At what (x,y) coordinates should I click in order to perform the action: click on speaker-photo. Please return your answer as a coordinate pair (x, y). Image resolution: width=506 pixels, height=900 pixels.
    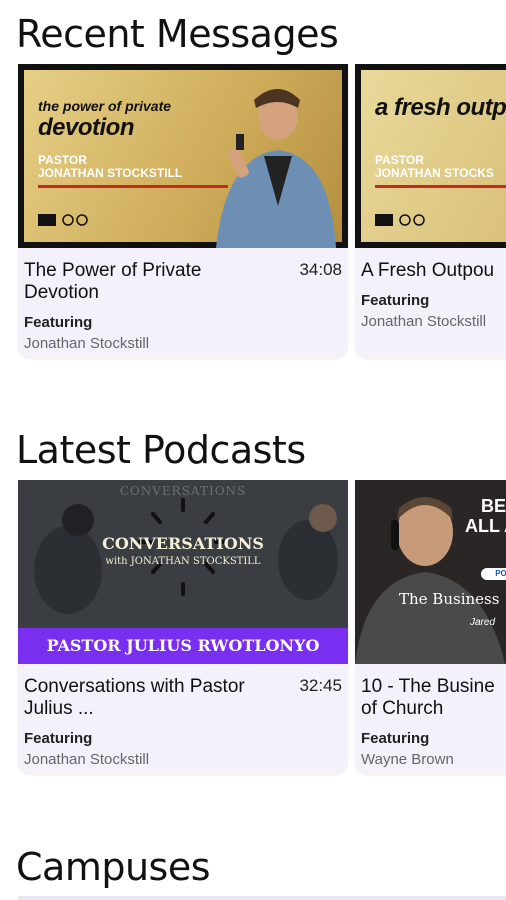
    Looking at the image, I should click on (276, 168).